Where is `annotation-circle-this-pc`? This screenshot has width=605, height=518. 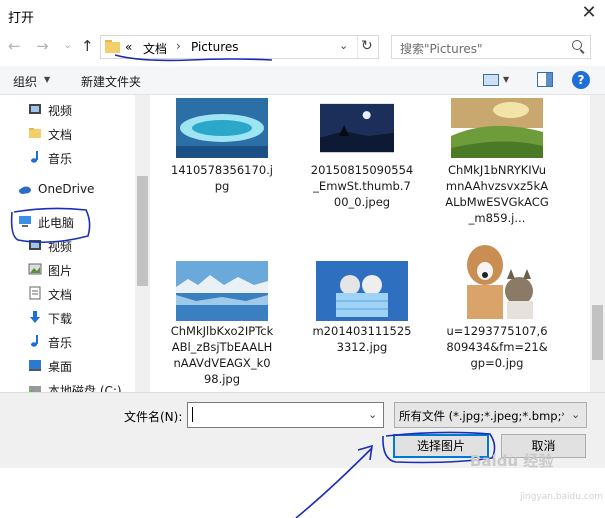
annotation-circle-this-pc is located at coordinates (50, 225).